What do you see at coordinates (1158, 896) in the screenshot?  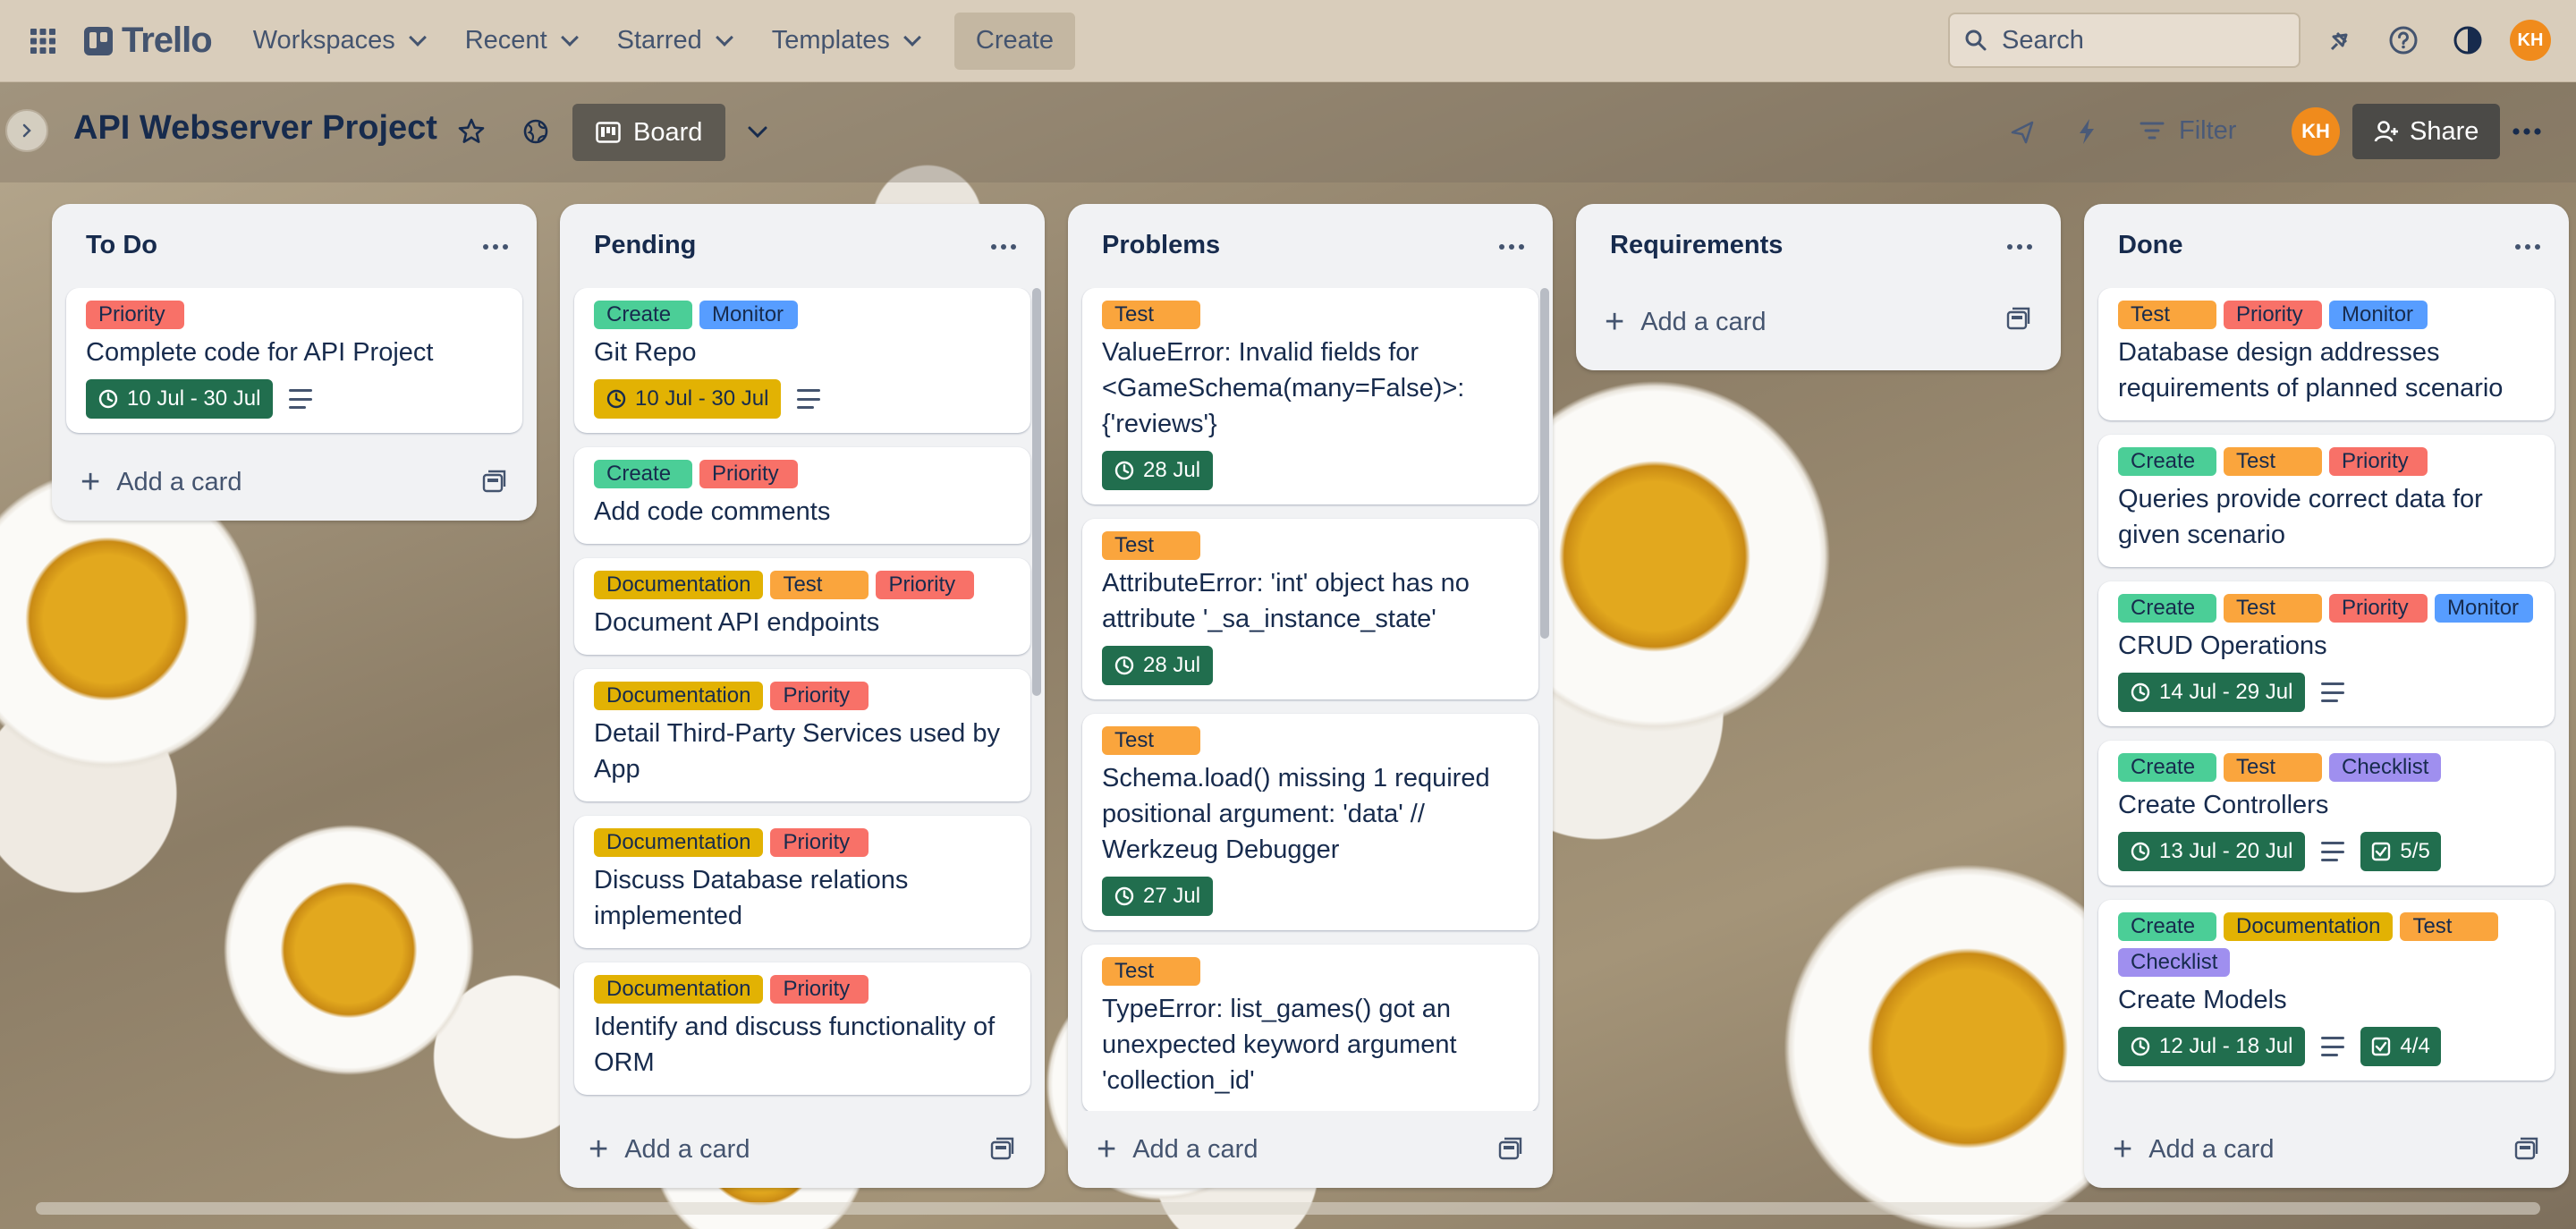 I see `due-date-badge: 27 Jul` at bounding box center [1158, 896].